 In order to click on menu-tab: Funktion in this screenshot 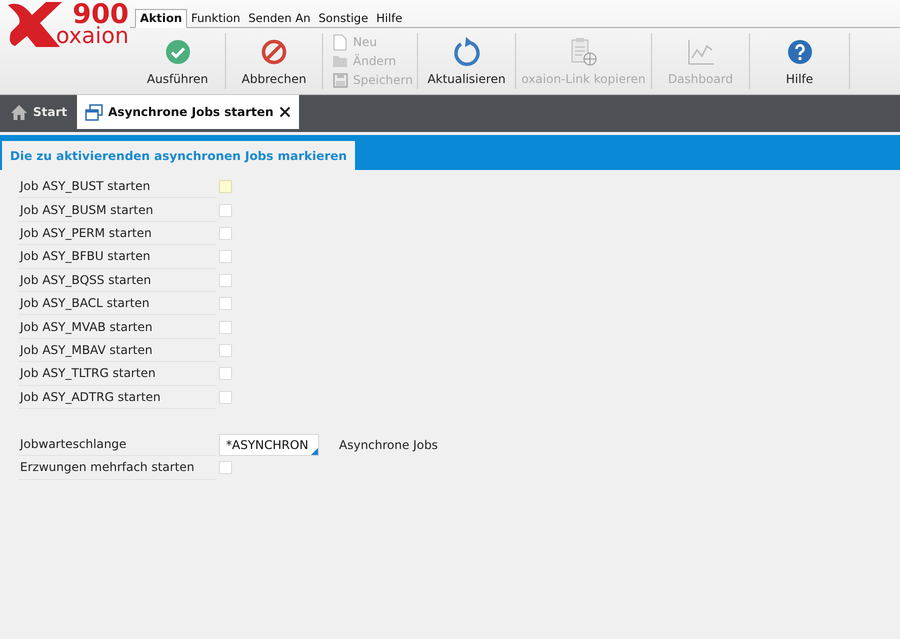, I will do `click(215, 18)`.